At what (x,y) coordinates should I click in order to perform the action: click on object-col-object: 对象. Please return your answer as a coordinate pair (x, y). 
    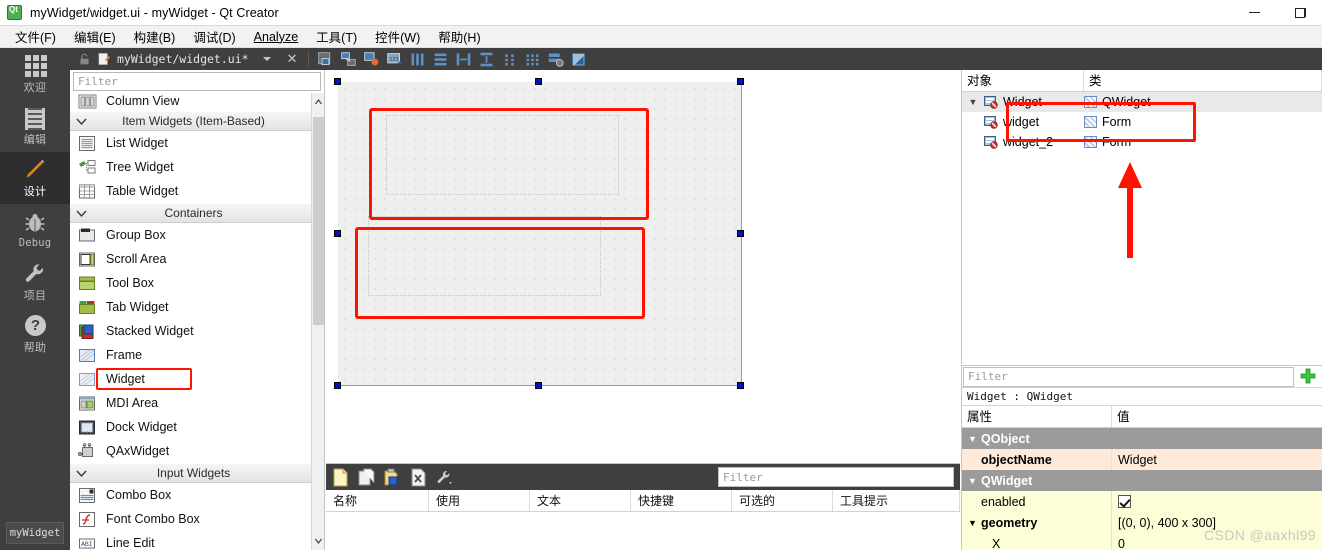
    Looking at the image, I should click on (1023, 80).